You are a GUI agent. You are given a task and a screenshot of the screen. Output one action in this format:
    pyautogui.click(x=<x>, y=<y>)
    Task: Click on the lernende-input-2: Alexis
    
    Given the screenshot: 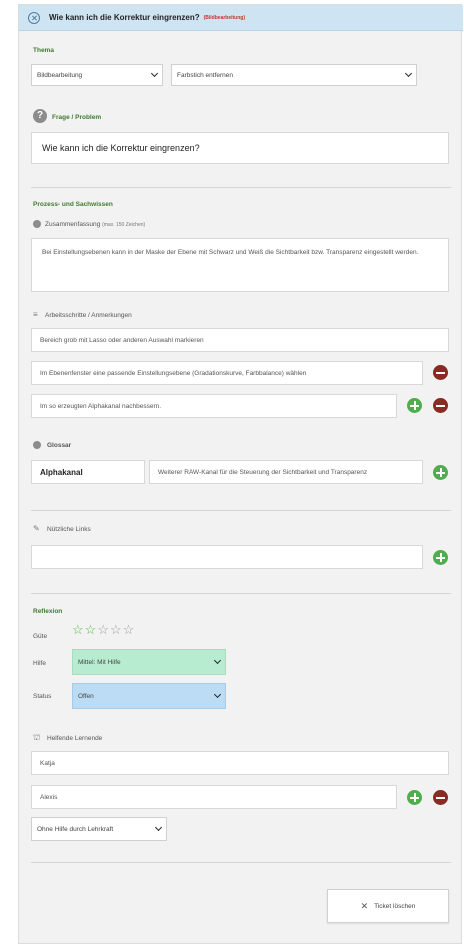 What is the action you would take?
    pyautogui.click(x=214, y=797)
    